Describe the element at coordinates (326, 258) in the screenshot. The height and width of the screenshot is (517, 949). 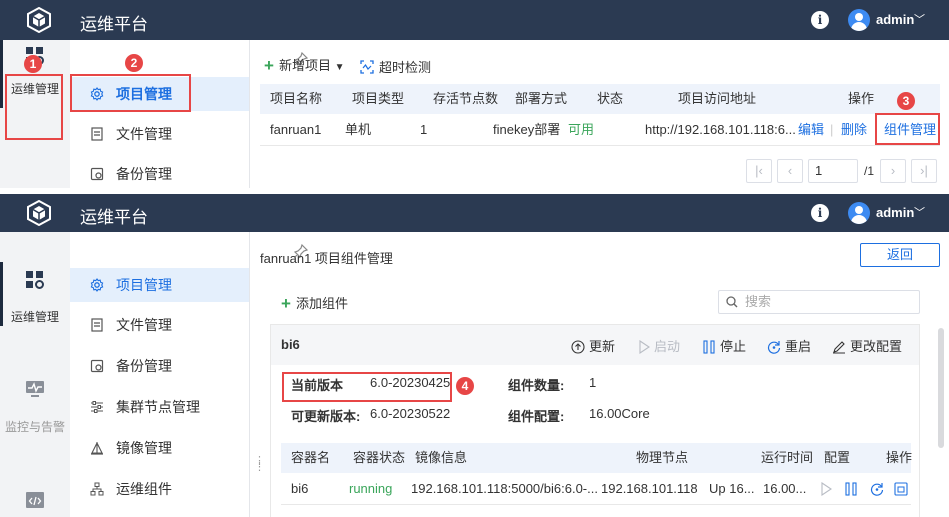
I see `page-title: fanruan1 项目组件管理` at that location.